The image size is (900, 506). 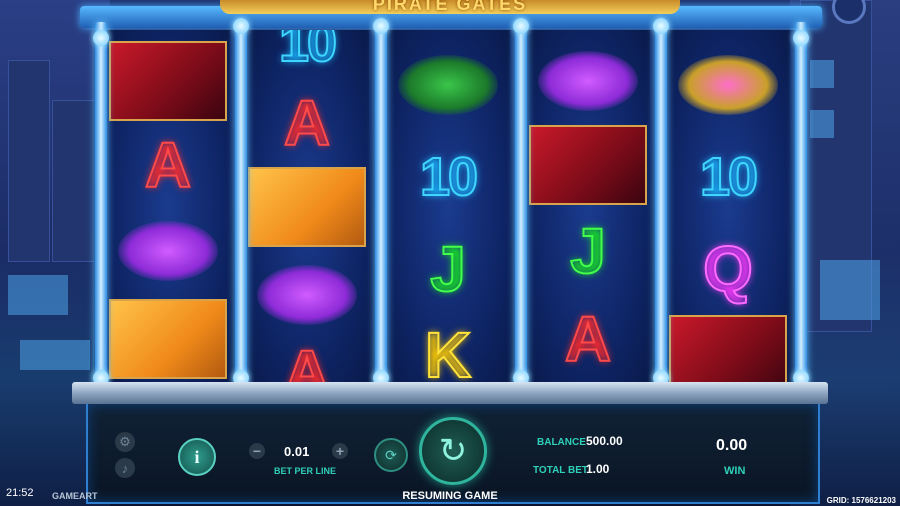 I want to click on symbol-k: K, so click(x=448, y=347).